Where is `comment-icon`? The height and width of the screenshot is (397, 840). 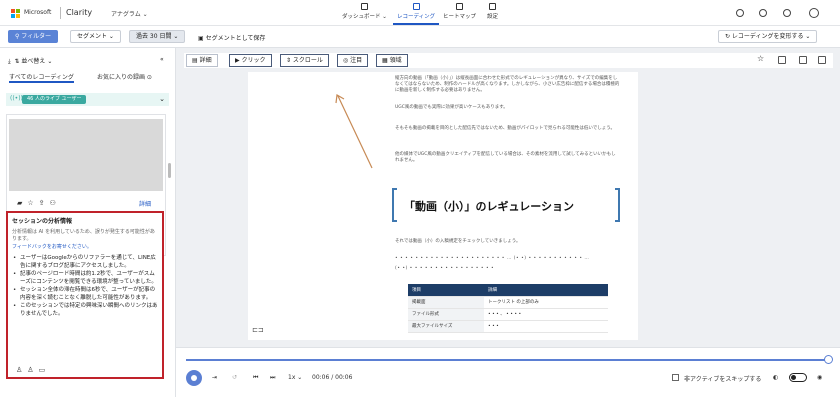 comment-icon is located at coordinates (803, 60).